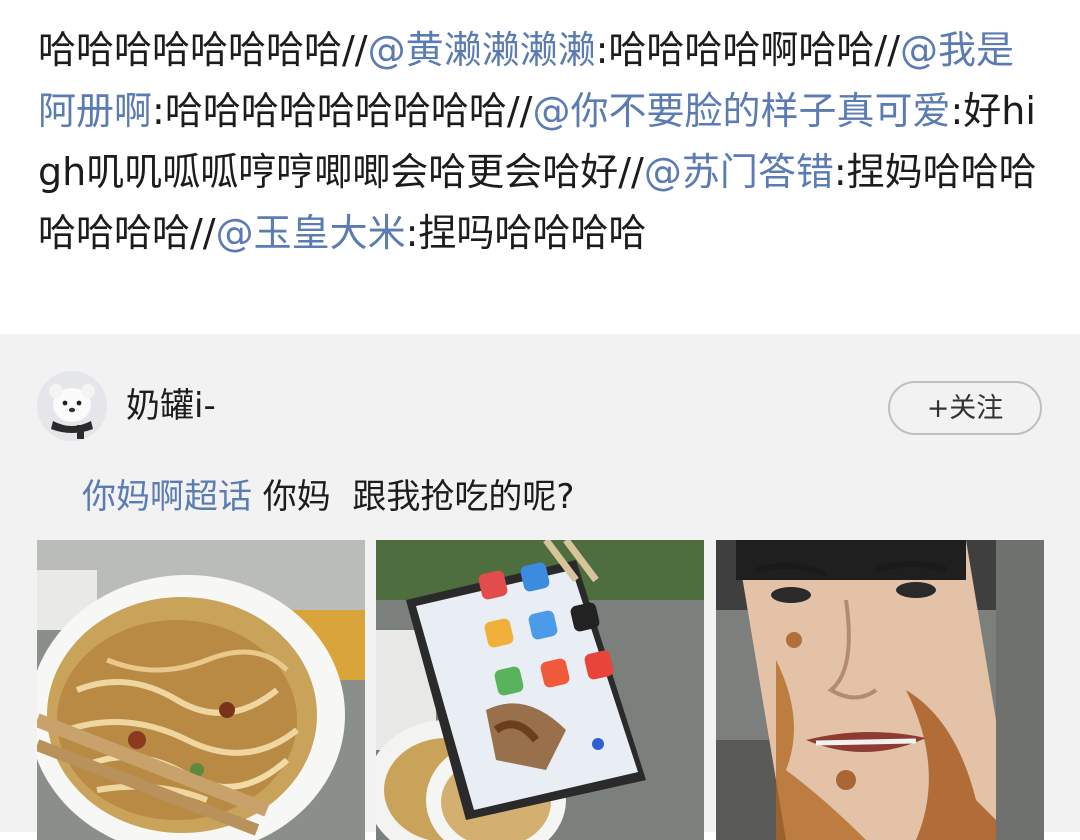 The image size is (1080, 840). What do you see at coordinates (739, 172) in the screenshot?
I see `mention-link: @苏门答错` at bounding box center [739, 172].